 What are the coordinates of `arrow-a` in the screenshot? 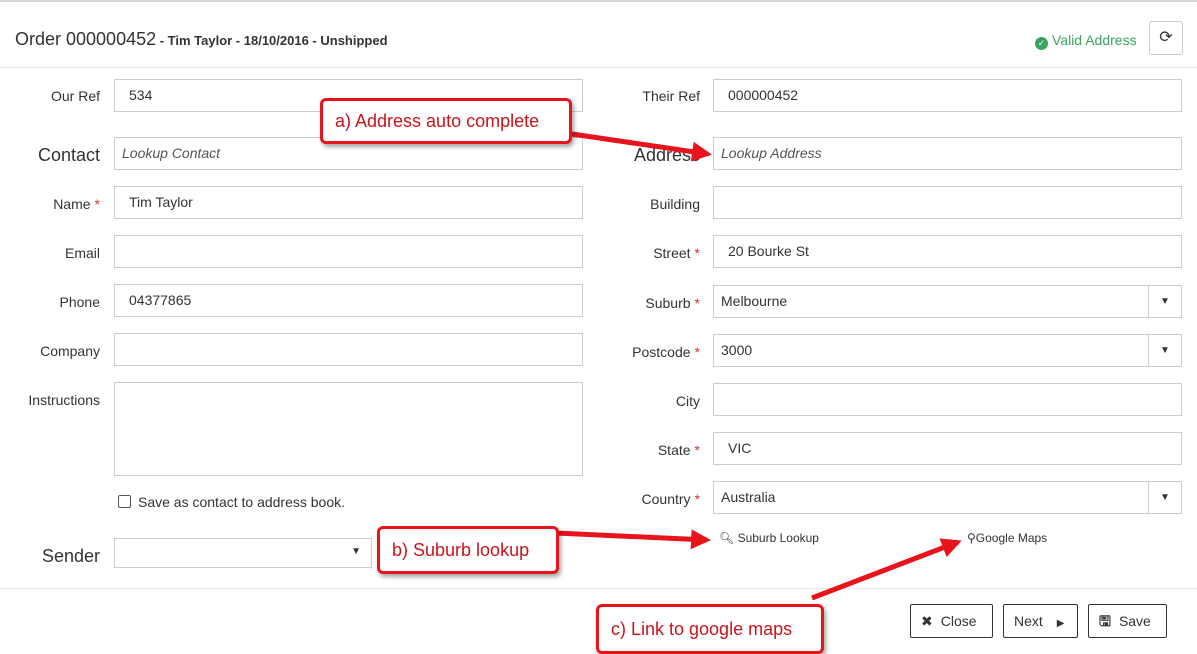 It's located at (641, 146).